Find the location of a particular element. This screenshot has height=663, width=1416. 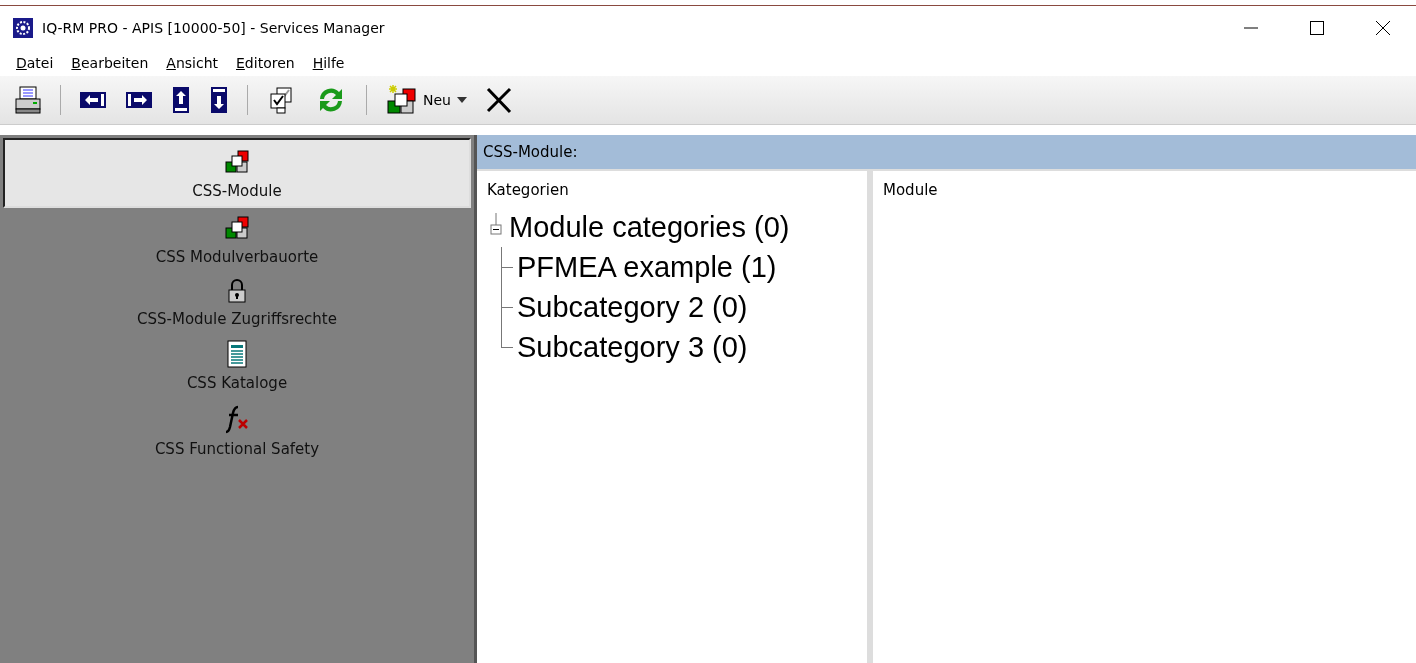

arrow-down-icon is located at coordinates (219, 100).